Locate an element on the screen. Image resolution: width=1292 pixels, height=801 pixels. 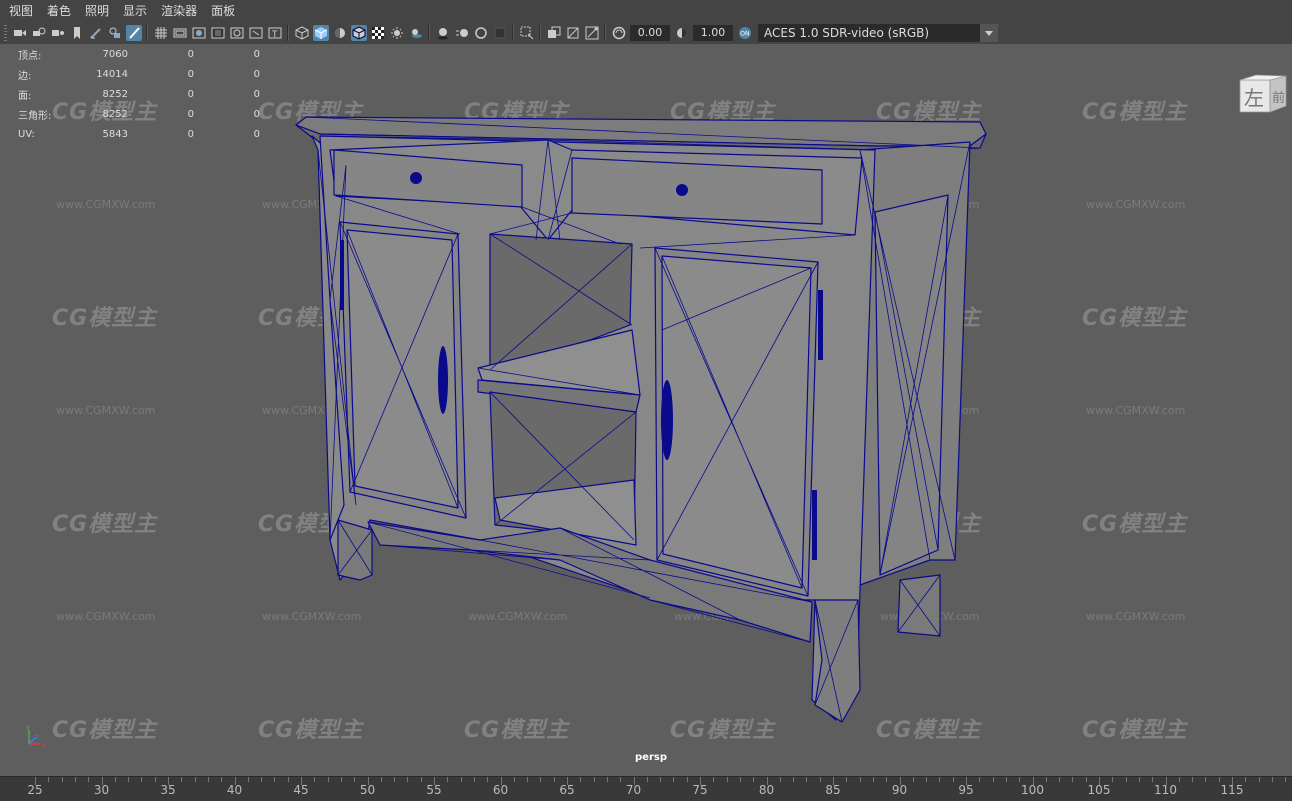
timeslider-tick-label: 90 is located at coordinates (899, 790).